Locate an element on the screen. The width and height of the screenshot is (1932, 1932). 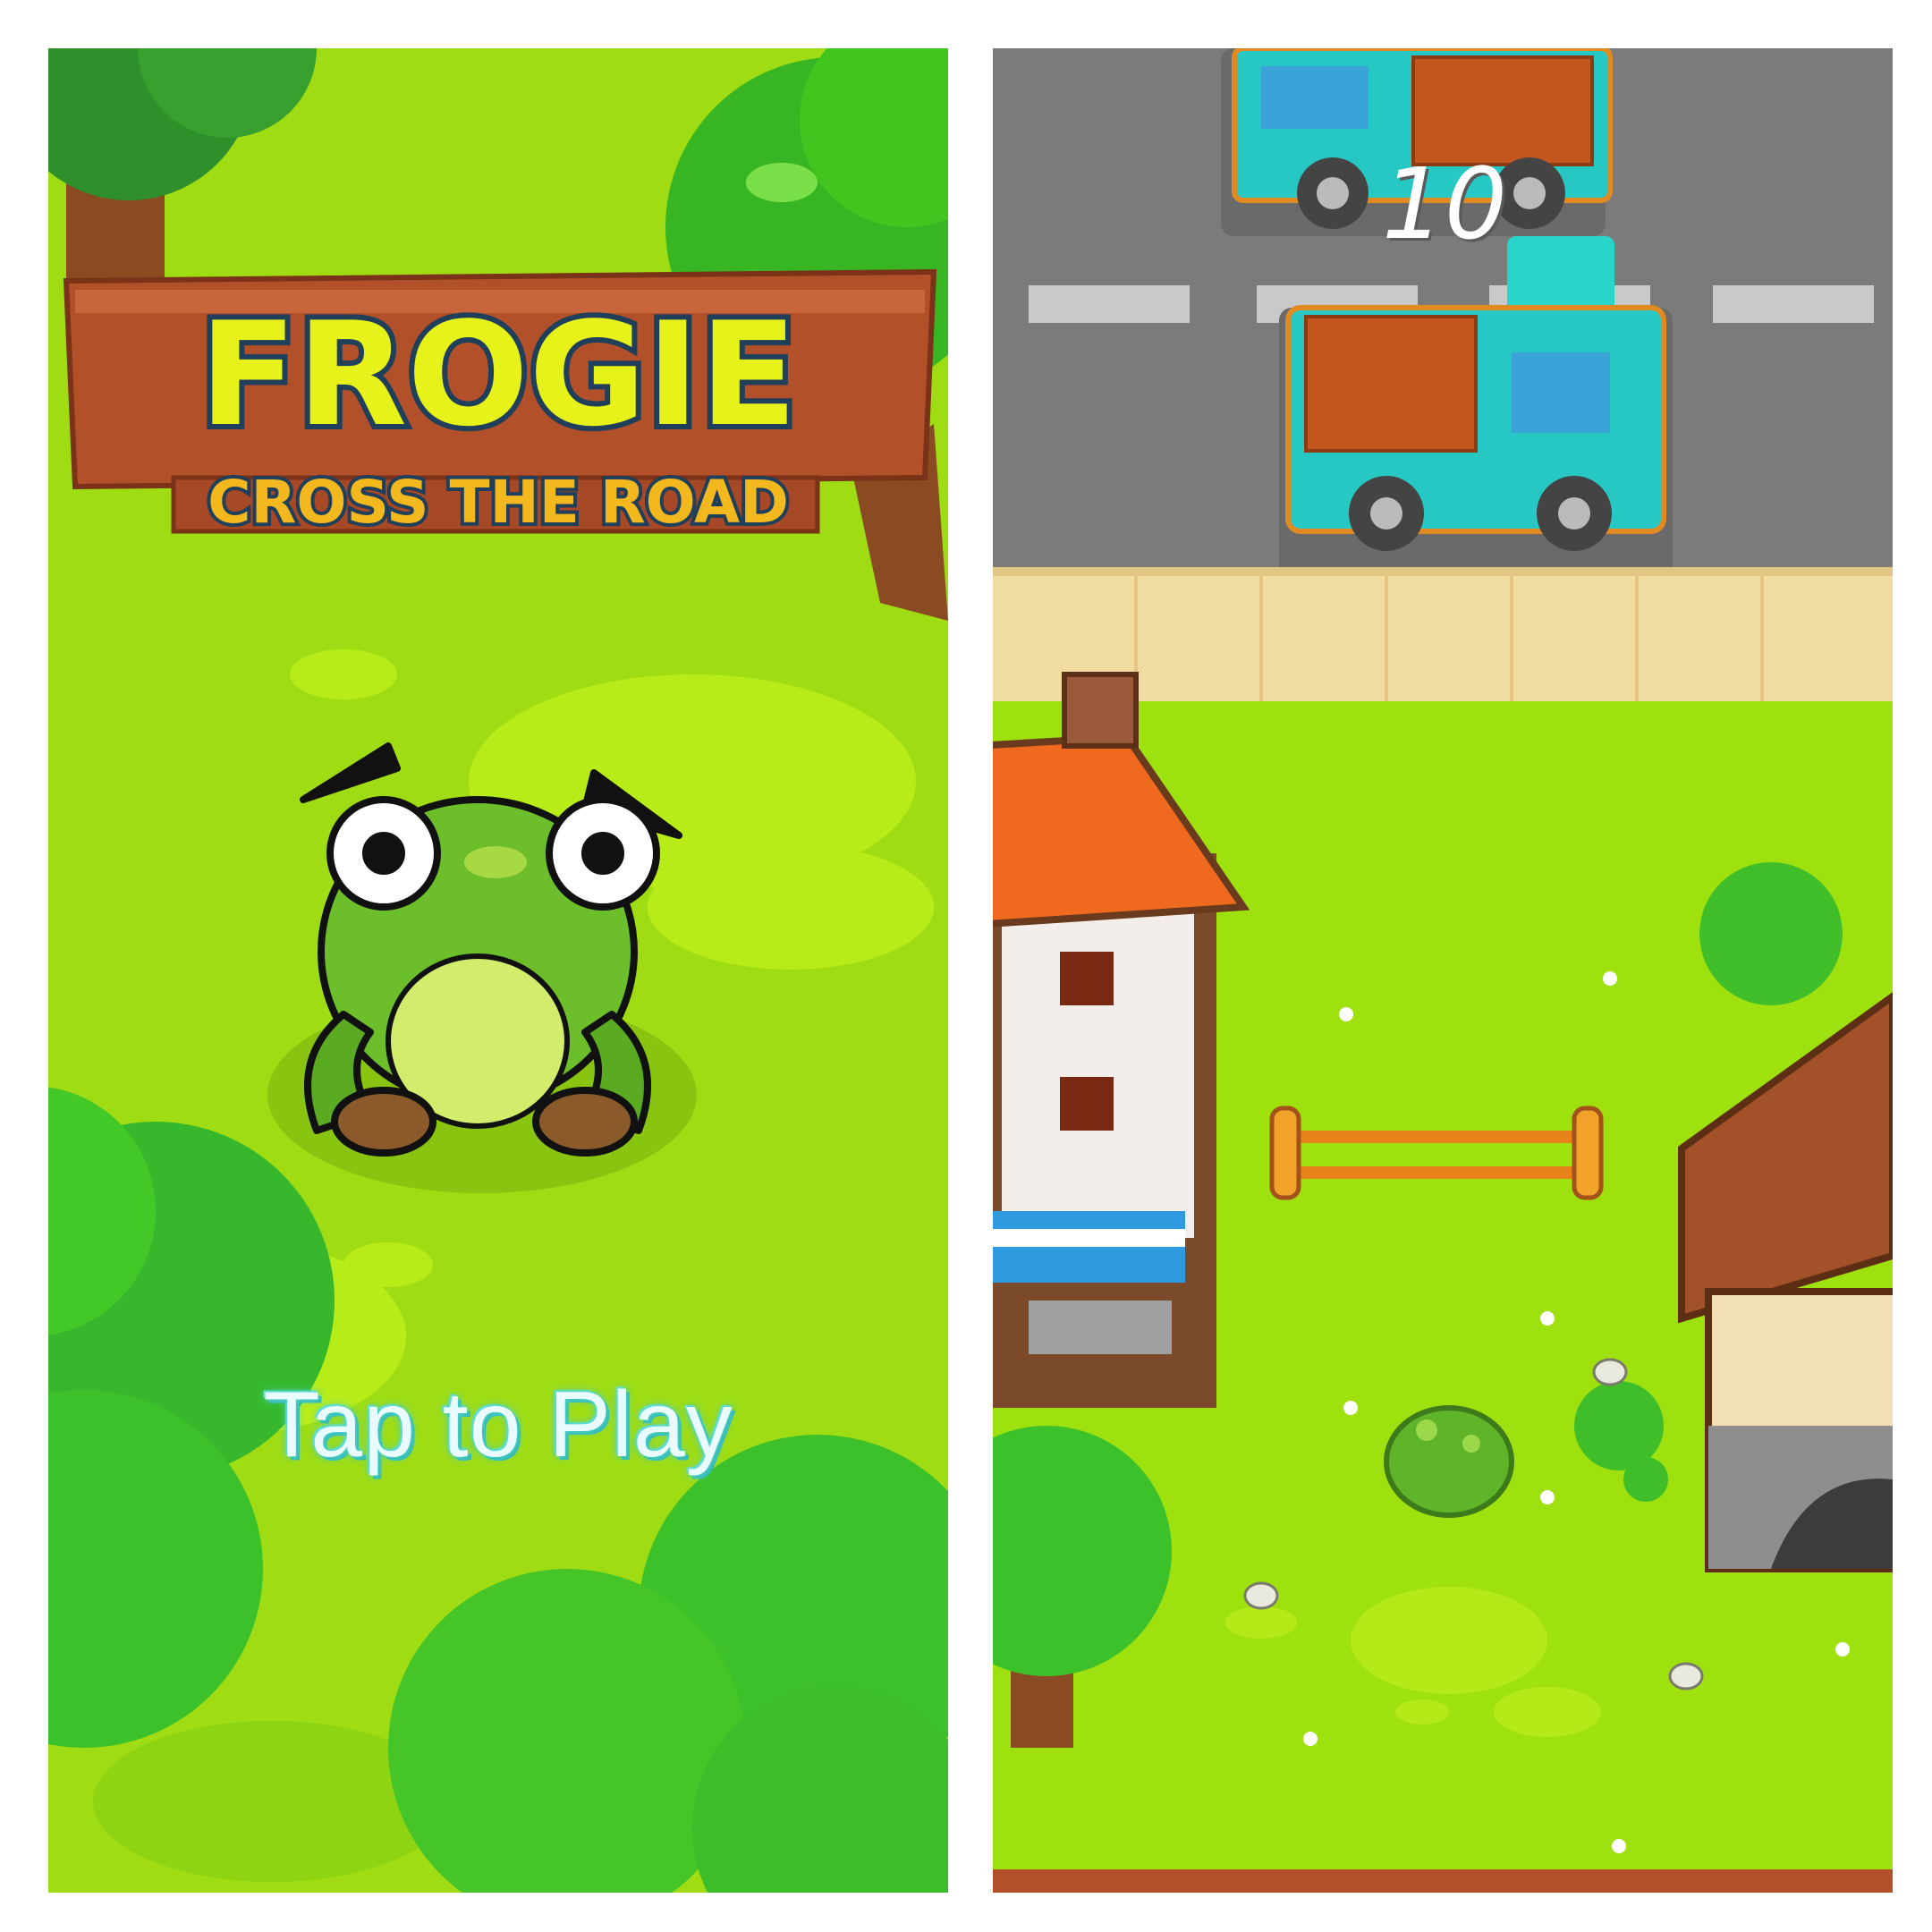
fence-icon is located at coordinates (1436, 1153).